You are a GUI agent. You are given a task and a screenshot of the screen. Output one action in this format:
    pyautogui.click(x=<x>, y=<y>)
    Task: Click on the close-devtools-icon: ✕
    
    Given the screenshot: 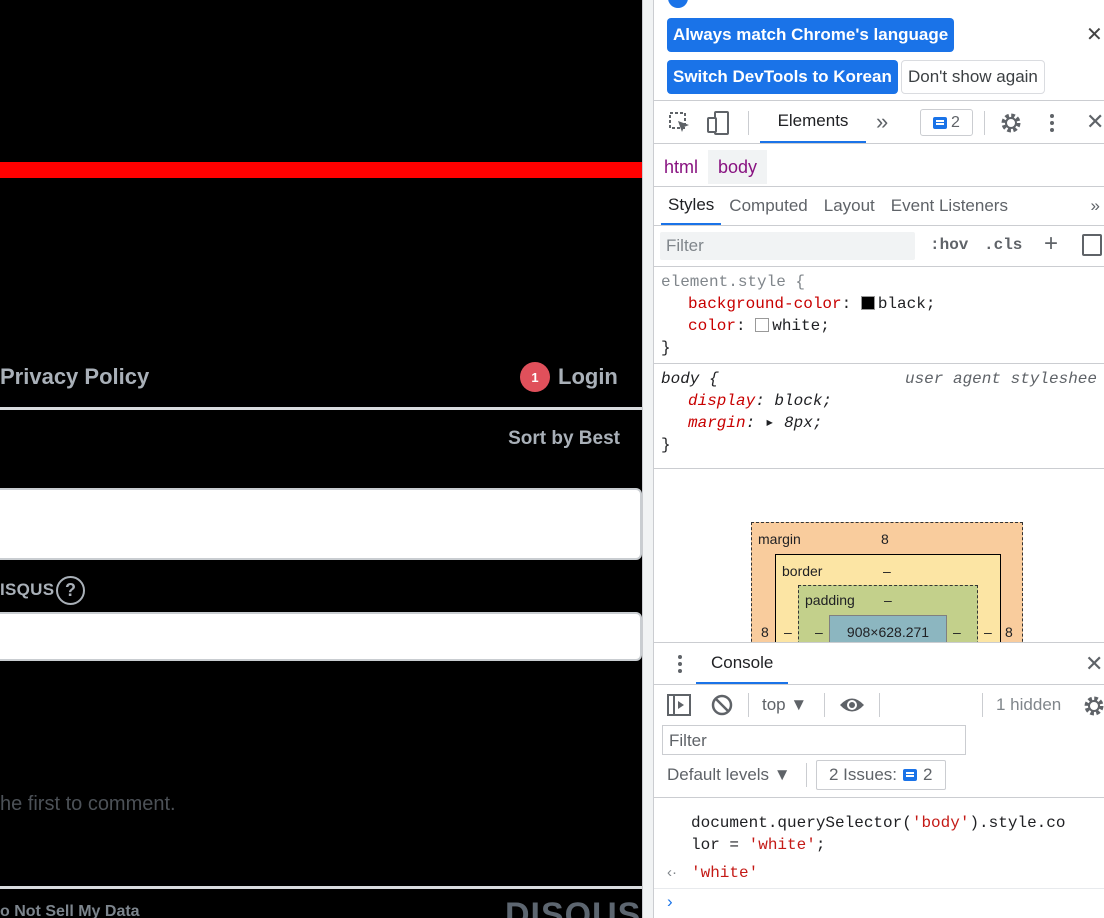 What is the action you would take?
    pyautogui.click(x=1095, y=122)
    